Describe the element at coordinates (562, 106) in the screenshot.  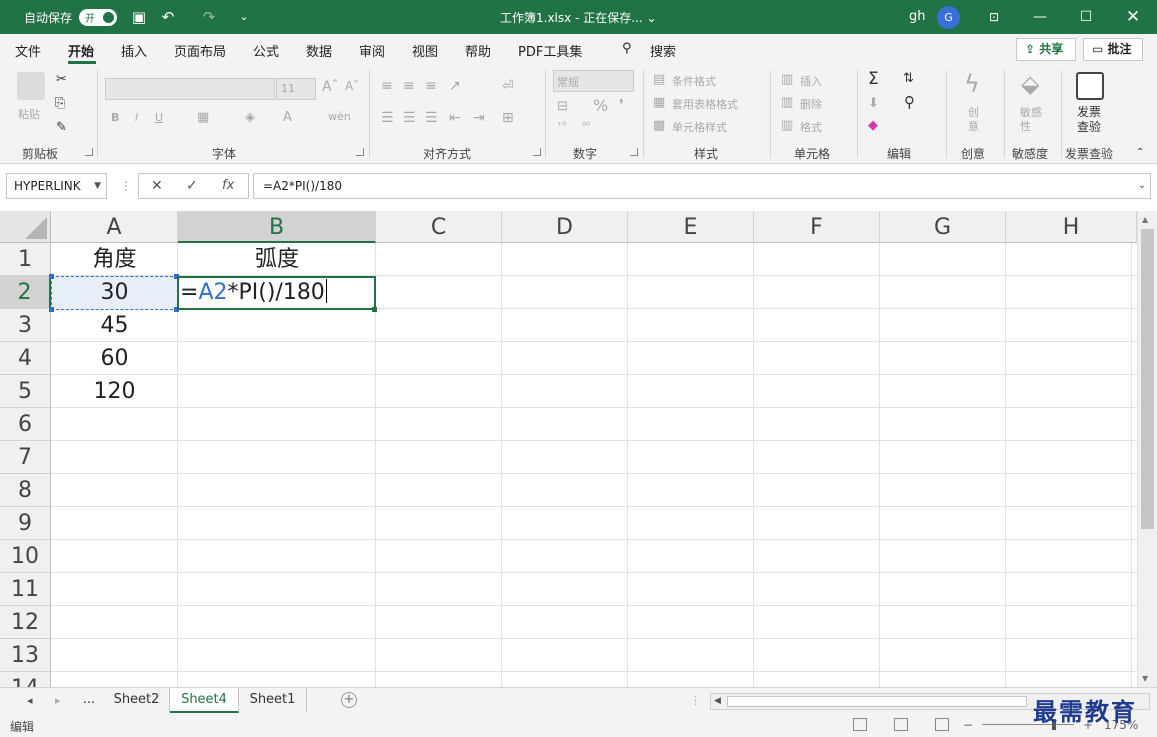
I see `accounting-format-icon: ⊟` at that location.